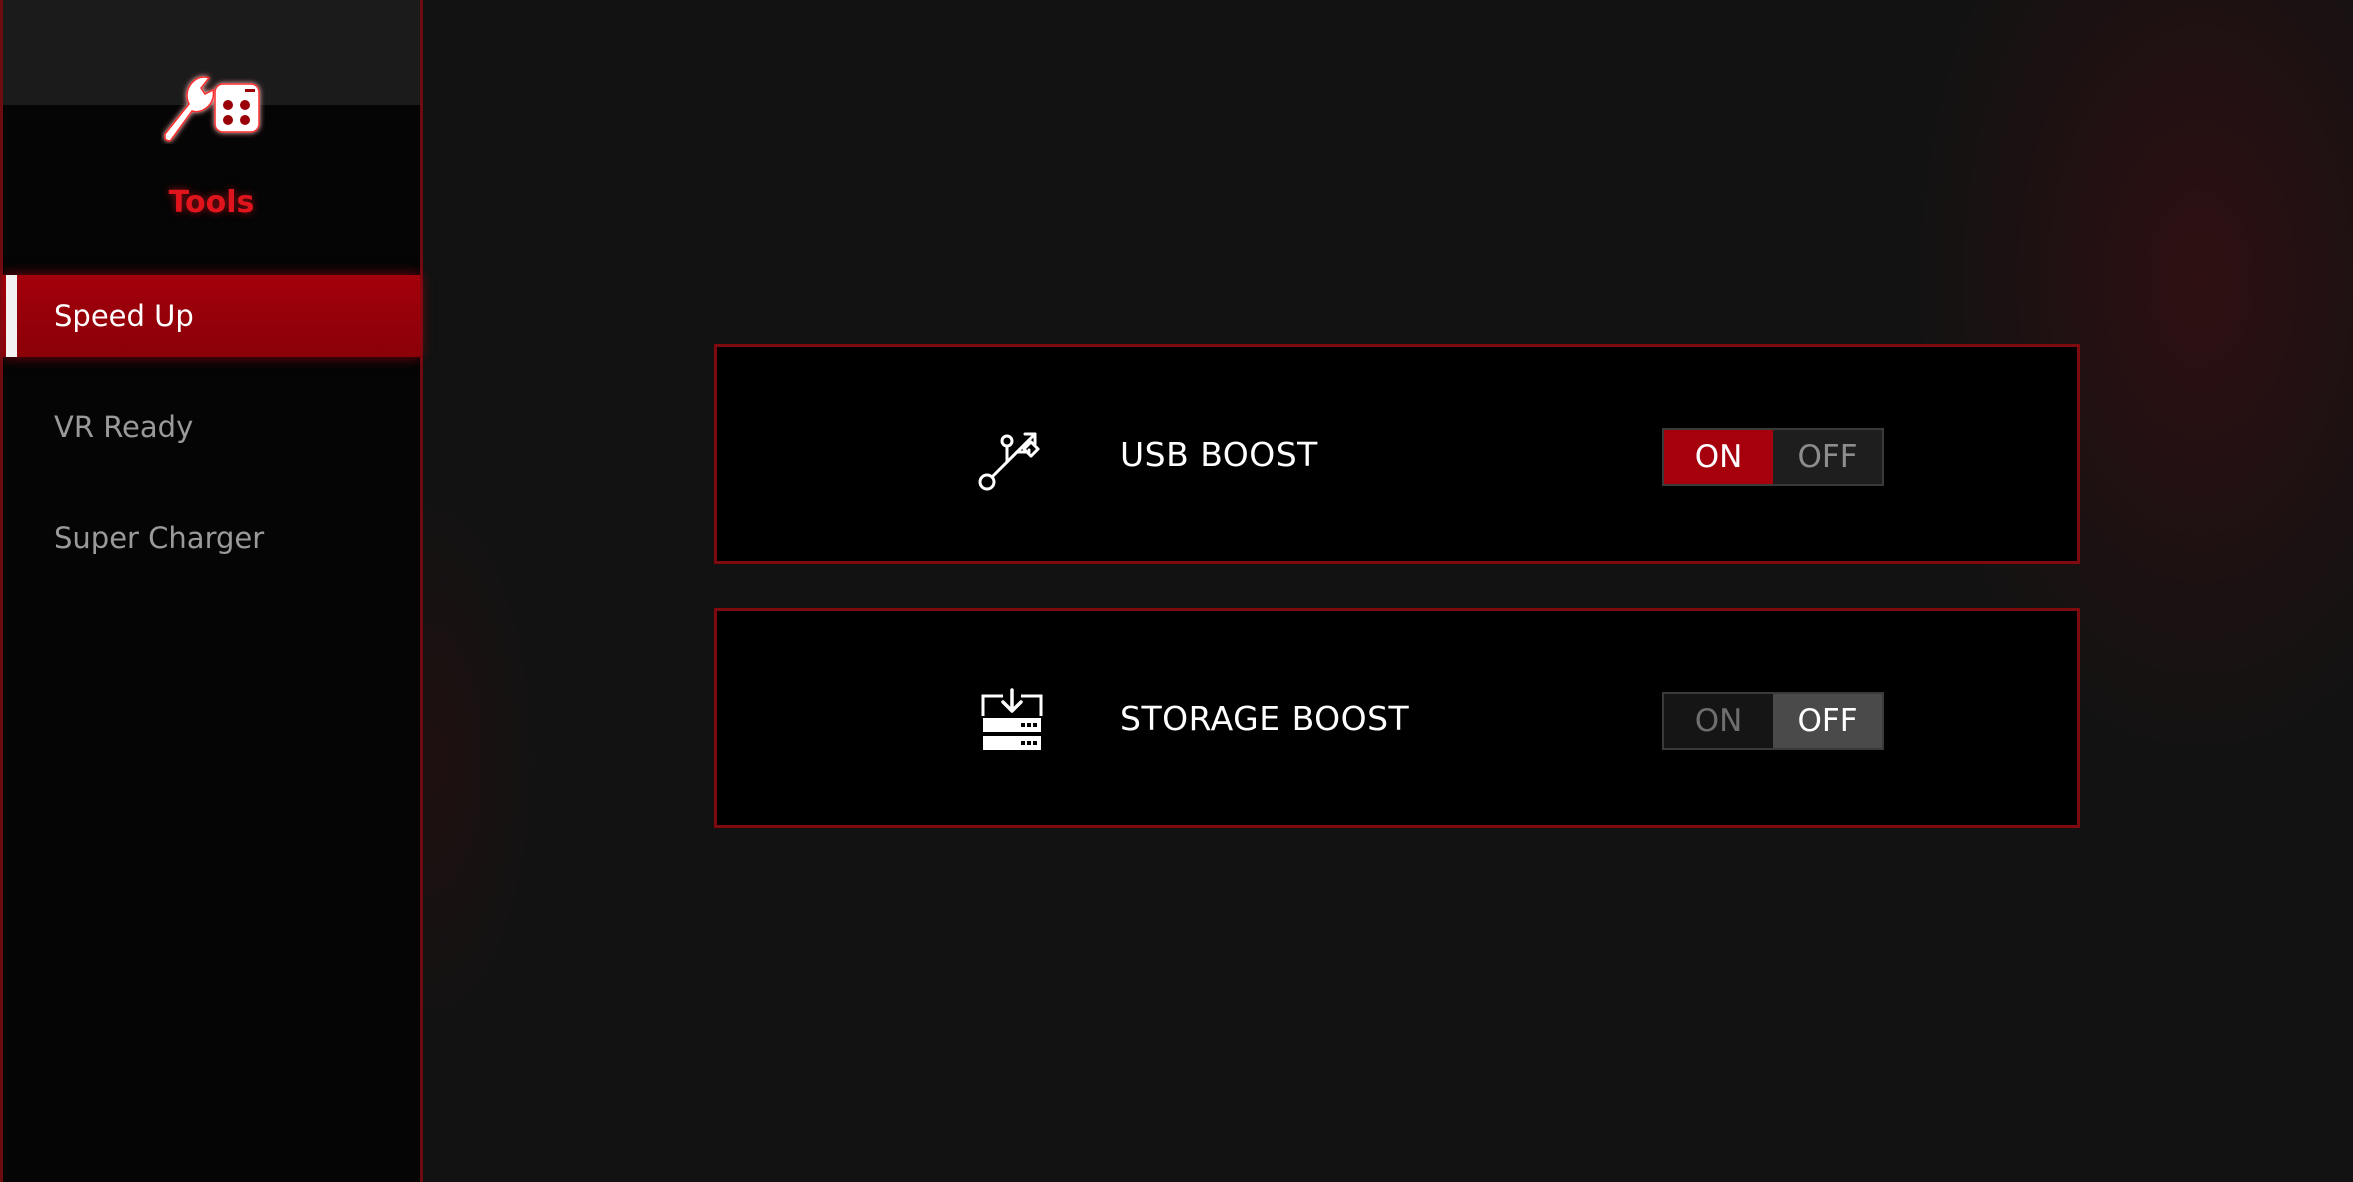  I want to click on storage-boost-toggle: ON OFF, so click(1773, 721).